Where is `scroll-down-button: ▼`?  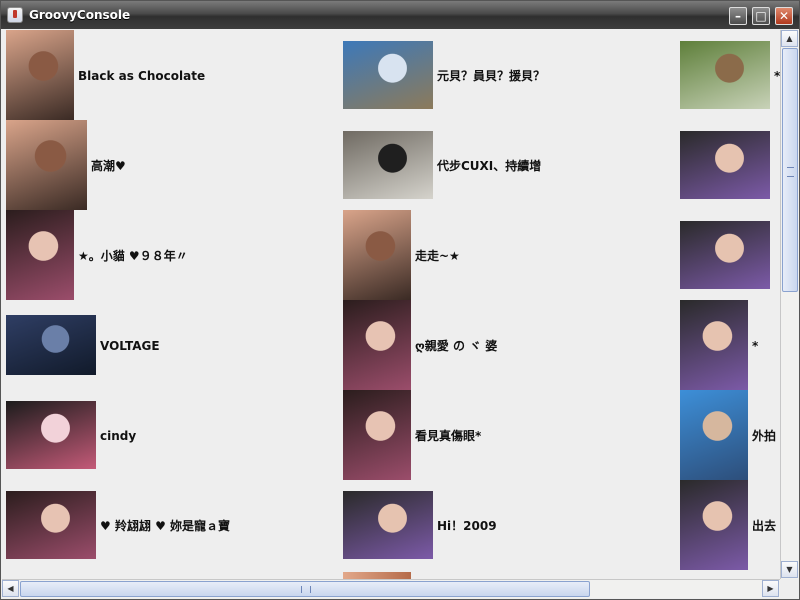 scroll-down-button: ▼ is located at coordinates (789, 569).